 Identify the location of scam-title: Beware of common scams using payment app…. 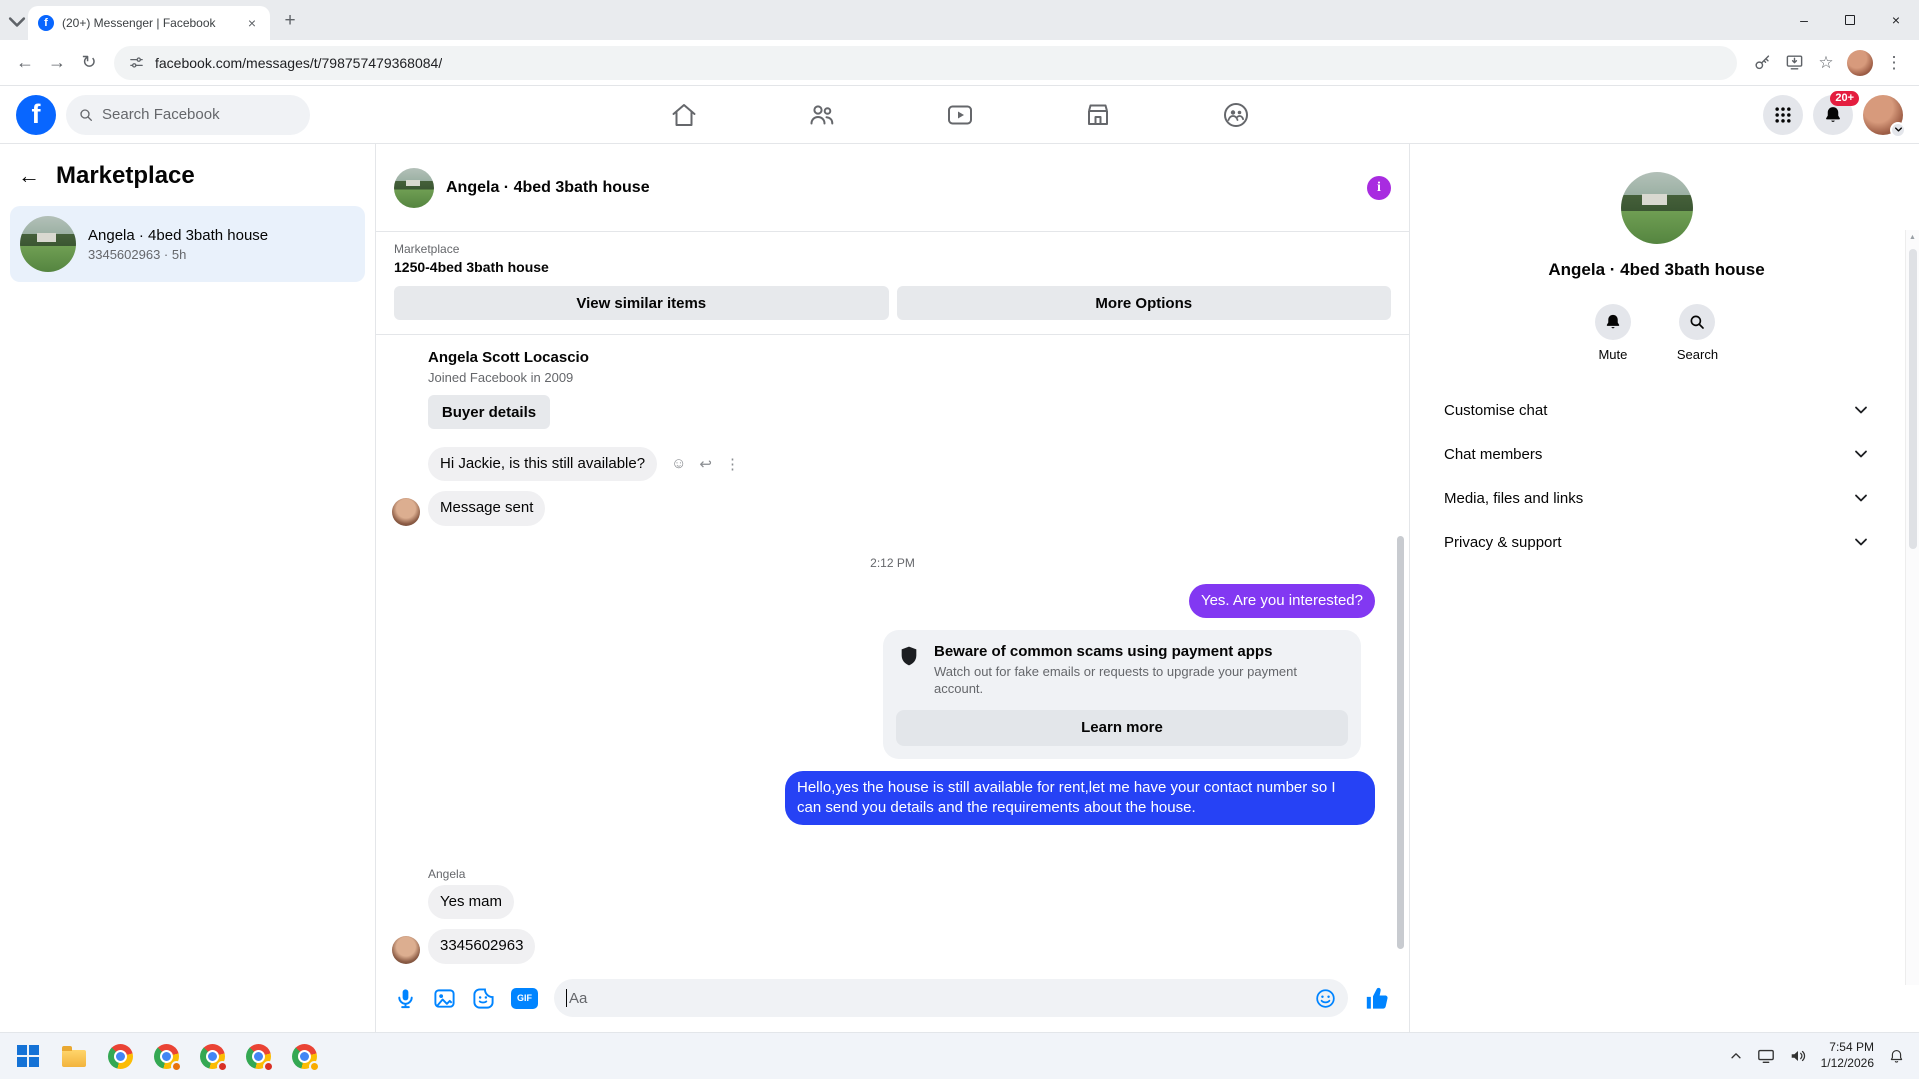
(1103, 651).